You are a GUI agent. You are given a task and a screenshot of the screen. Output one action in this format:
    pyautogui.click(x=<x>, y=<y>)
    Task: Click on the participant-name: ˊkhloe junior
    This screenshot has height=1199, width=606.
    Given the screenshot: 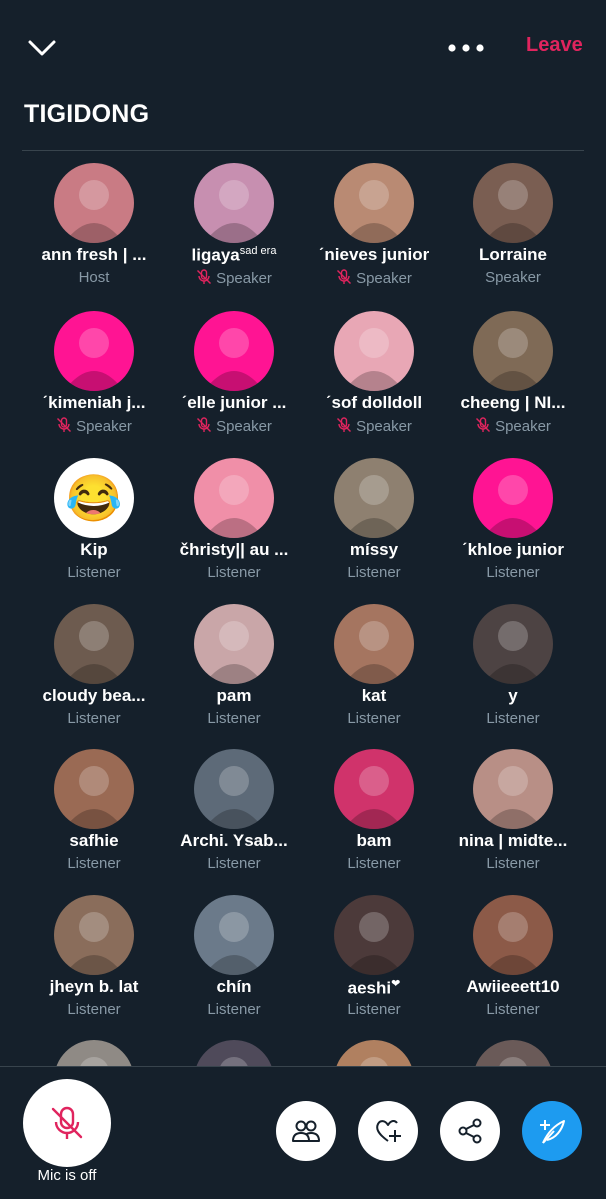 What is the action you would take?
    pyautogui.click(x=513, y=549)
    